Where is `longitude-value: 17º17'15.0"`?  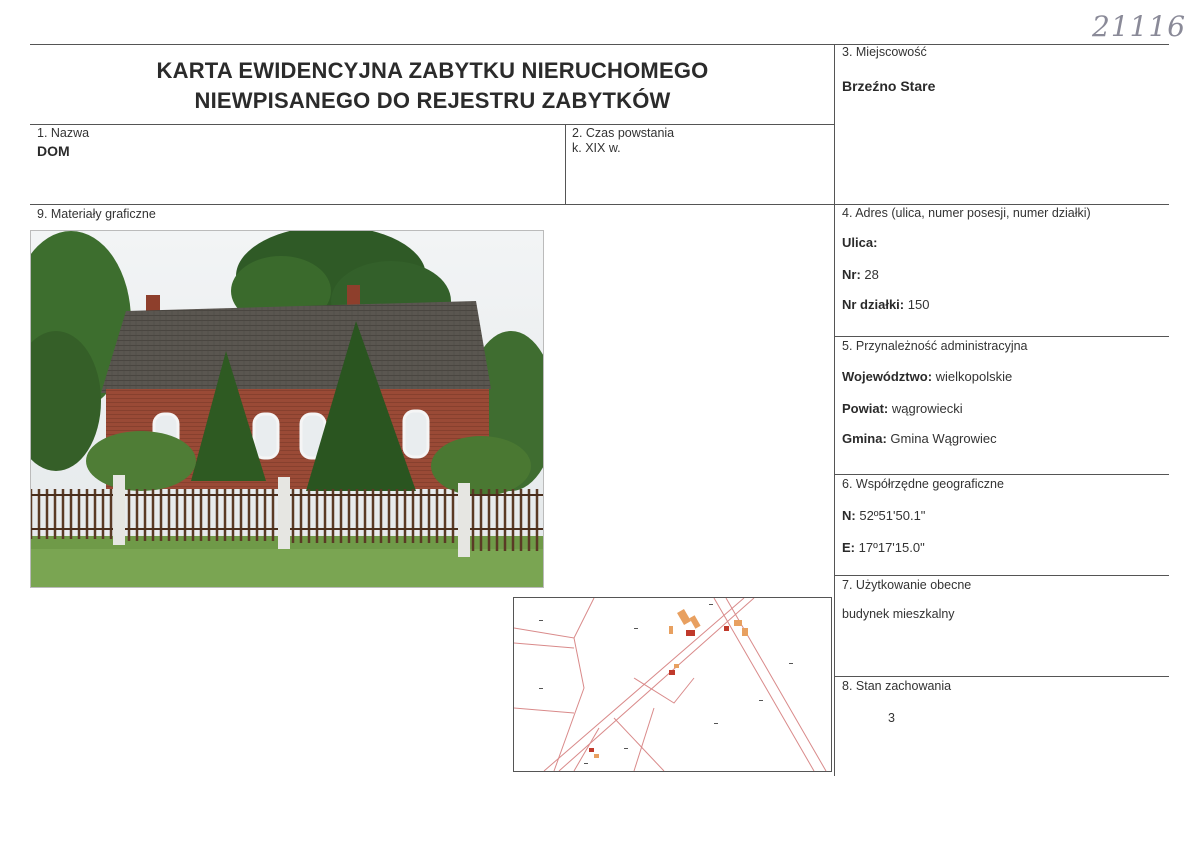
longitude-value: 17º17'15.0" is located at coordinates (891, 547).